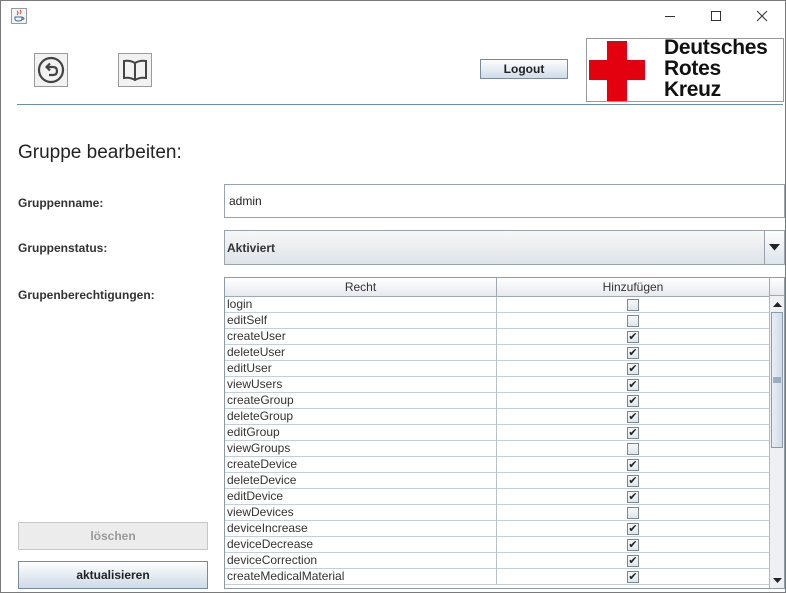 Image resolution: width=786 pixels, height=593 pixels. I want to click on group-status-select: Aktiviert, so click(504, 247).